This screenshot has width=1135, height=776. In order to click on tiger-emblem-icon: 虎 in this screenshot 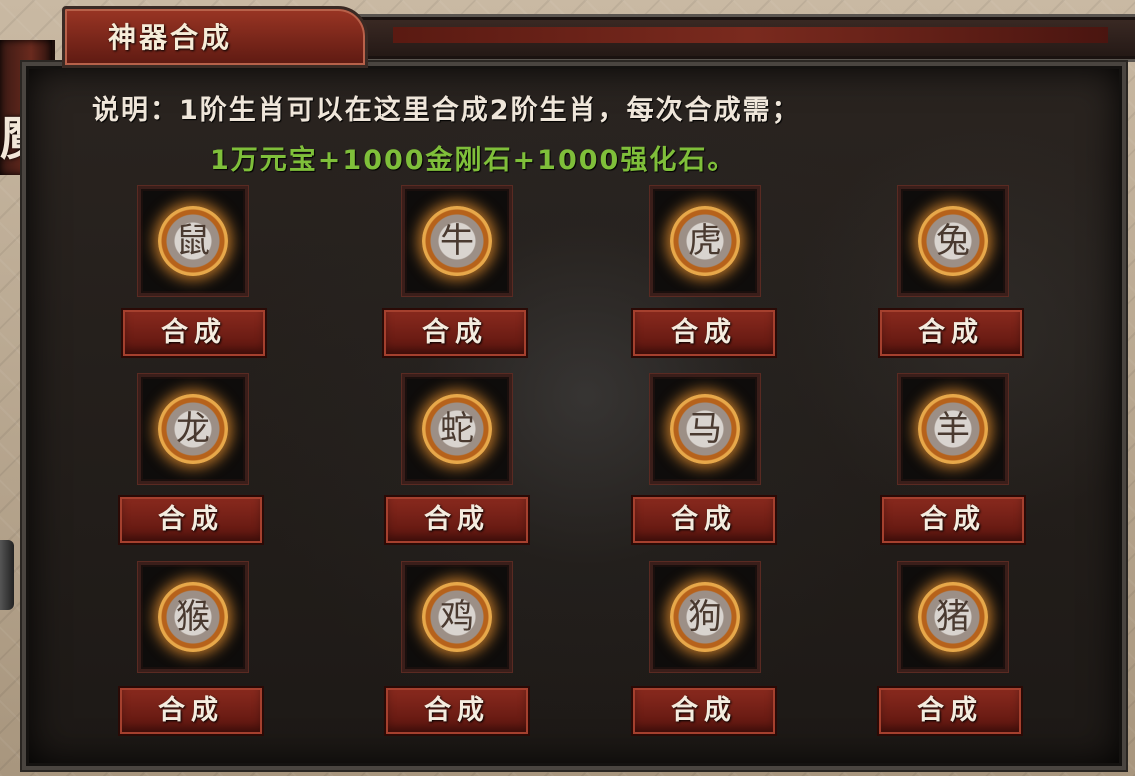, I will do `click(705, 241)`.